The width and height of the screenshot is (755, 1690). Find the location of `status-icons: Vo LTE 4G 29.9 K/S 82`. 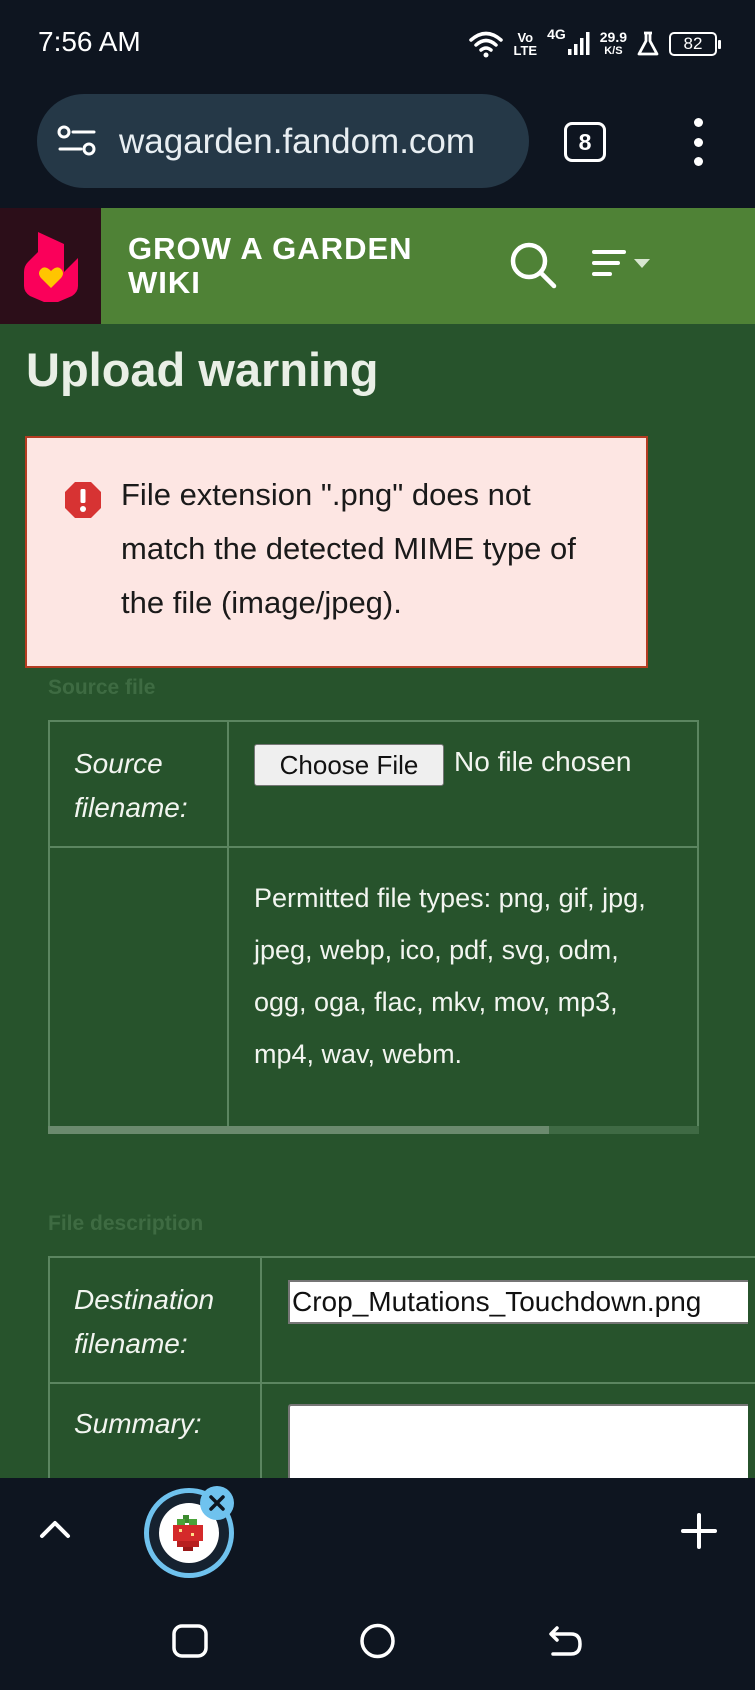

status-icons: Vo LTE 4G 29.9 K/S 82 is located at coordinates (595, 44).